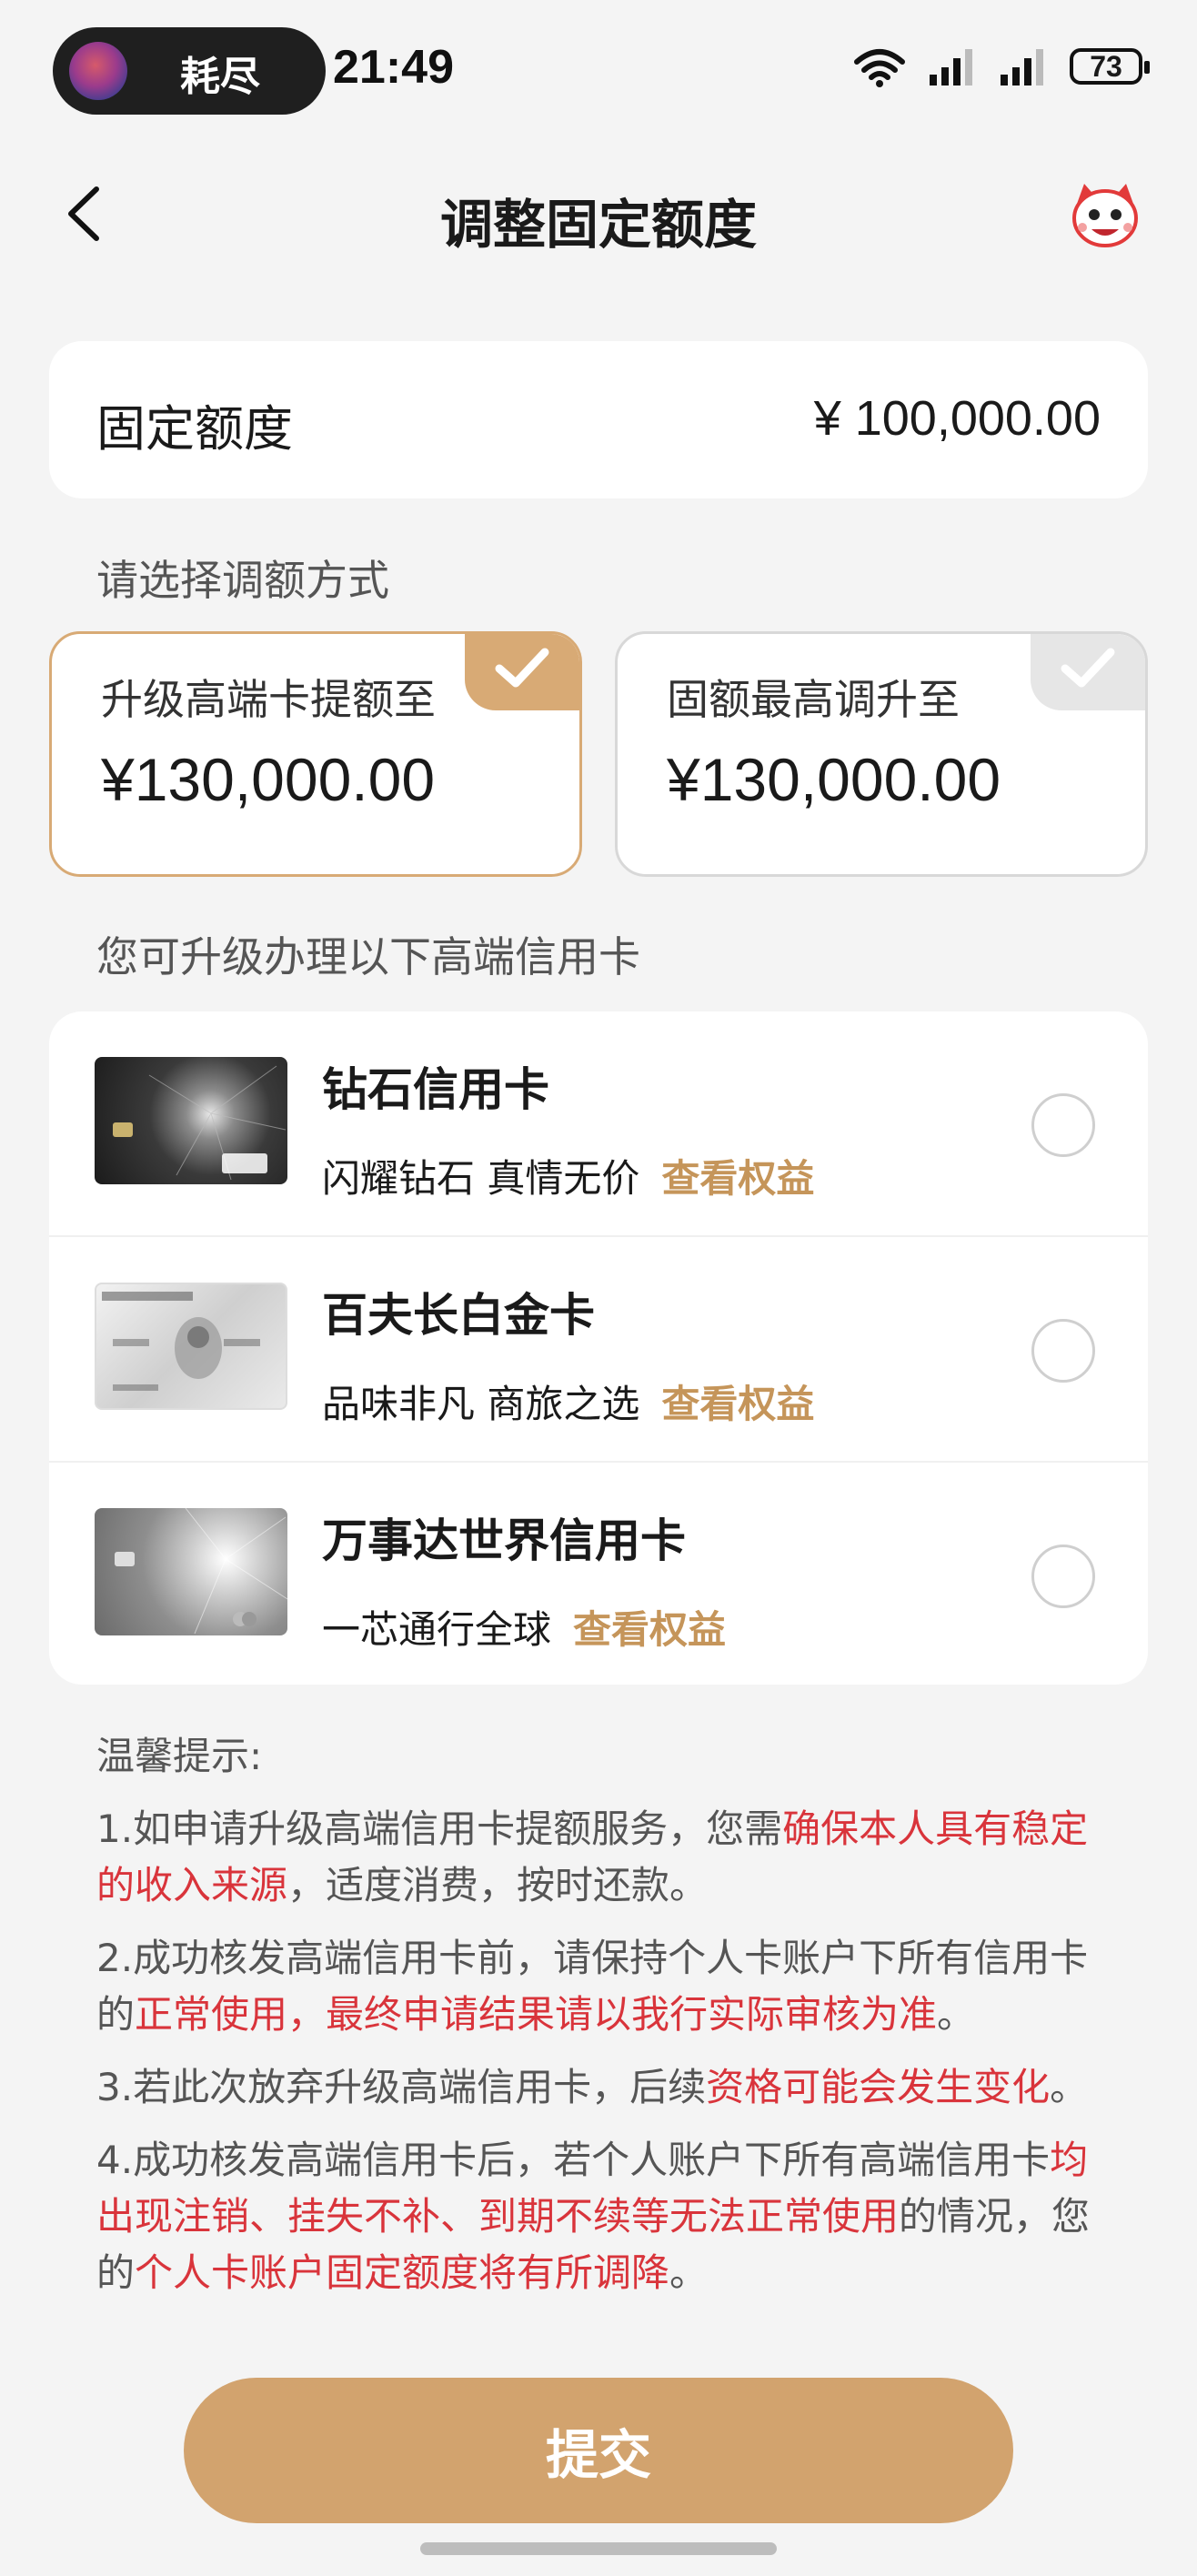 The height and width of the screenshot is (2576, 1197). What do you see at coordinates (191, 1346) in the screenshot?
I see `card-image-centurion` at bounding box center [191, 1346].